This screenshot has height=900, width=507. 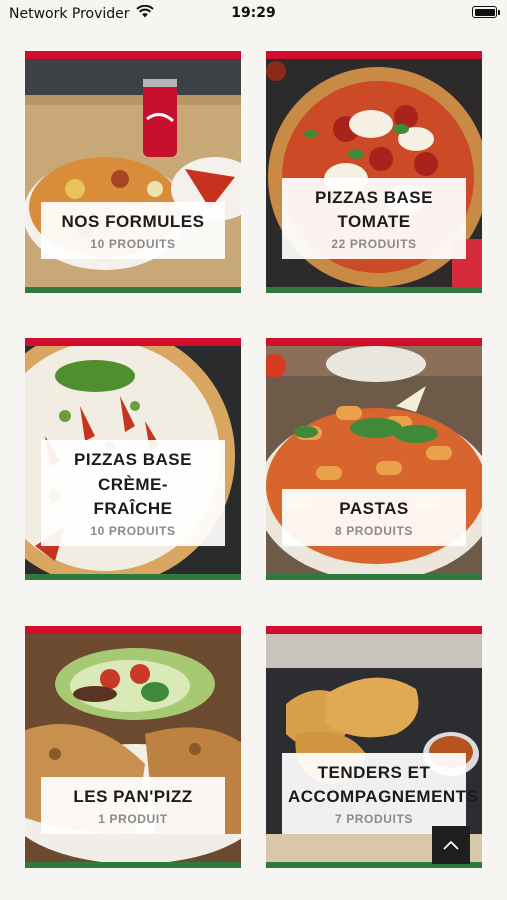 I want to click on category-title: TENDERS ET ACCOMPAGNEMENTS, so click(x=383, y=784).